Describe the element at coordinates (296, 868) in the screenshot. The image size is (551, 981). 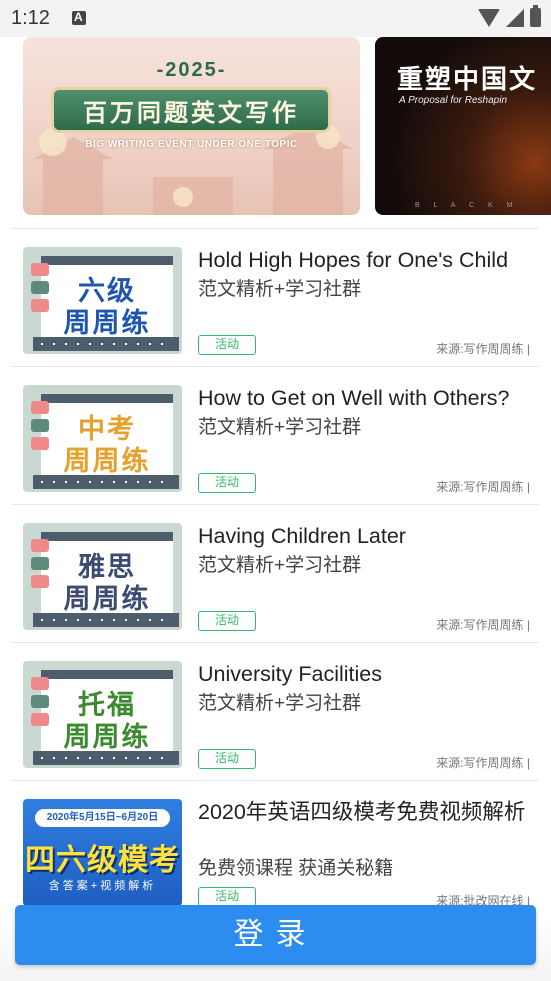
I see `item-subtitle: 免费领课程 获通关秘籍` at that location.